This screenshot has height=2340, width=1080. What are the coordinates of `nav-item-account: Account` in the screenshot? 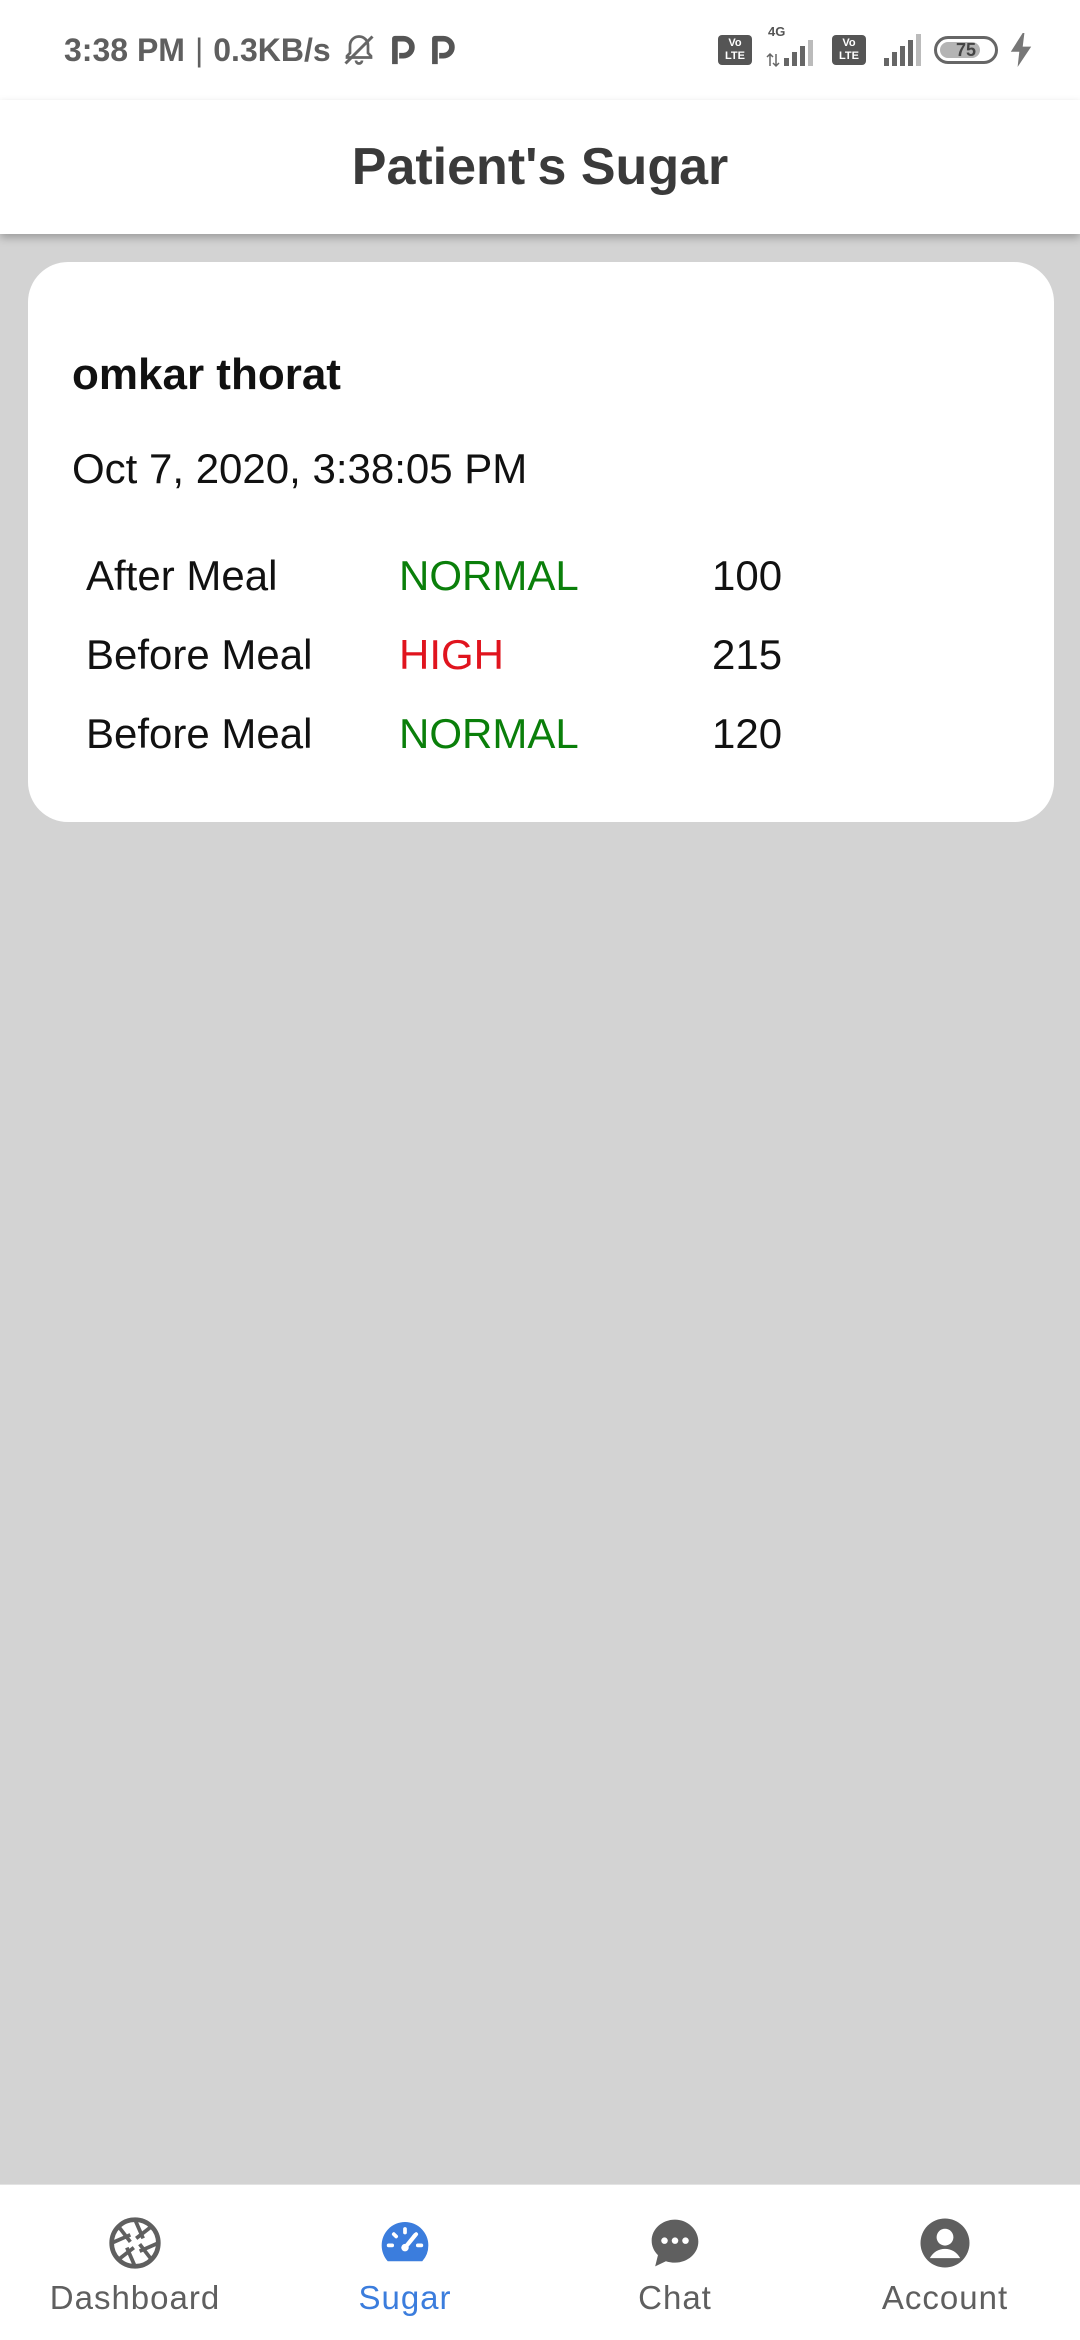 It's located at (945, 2262).